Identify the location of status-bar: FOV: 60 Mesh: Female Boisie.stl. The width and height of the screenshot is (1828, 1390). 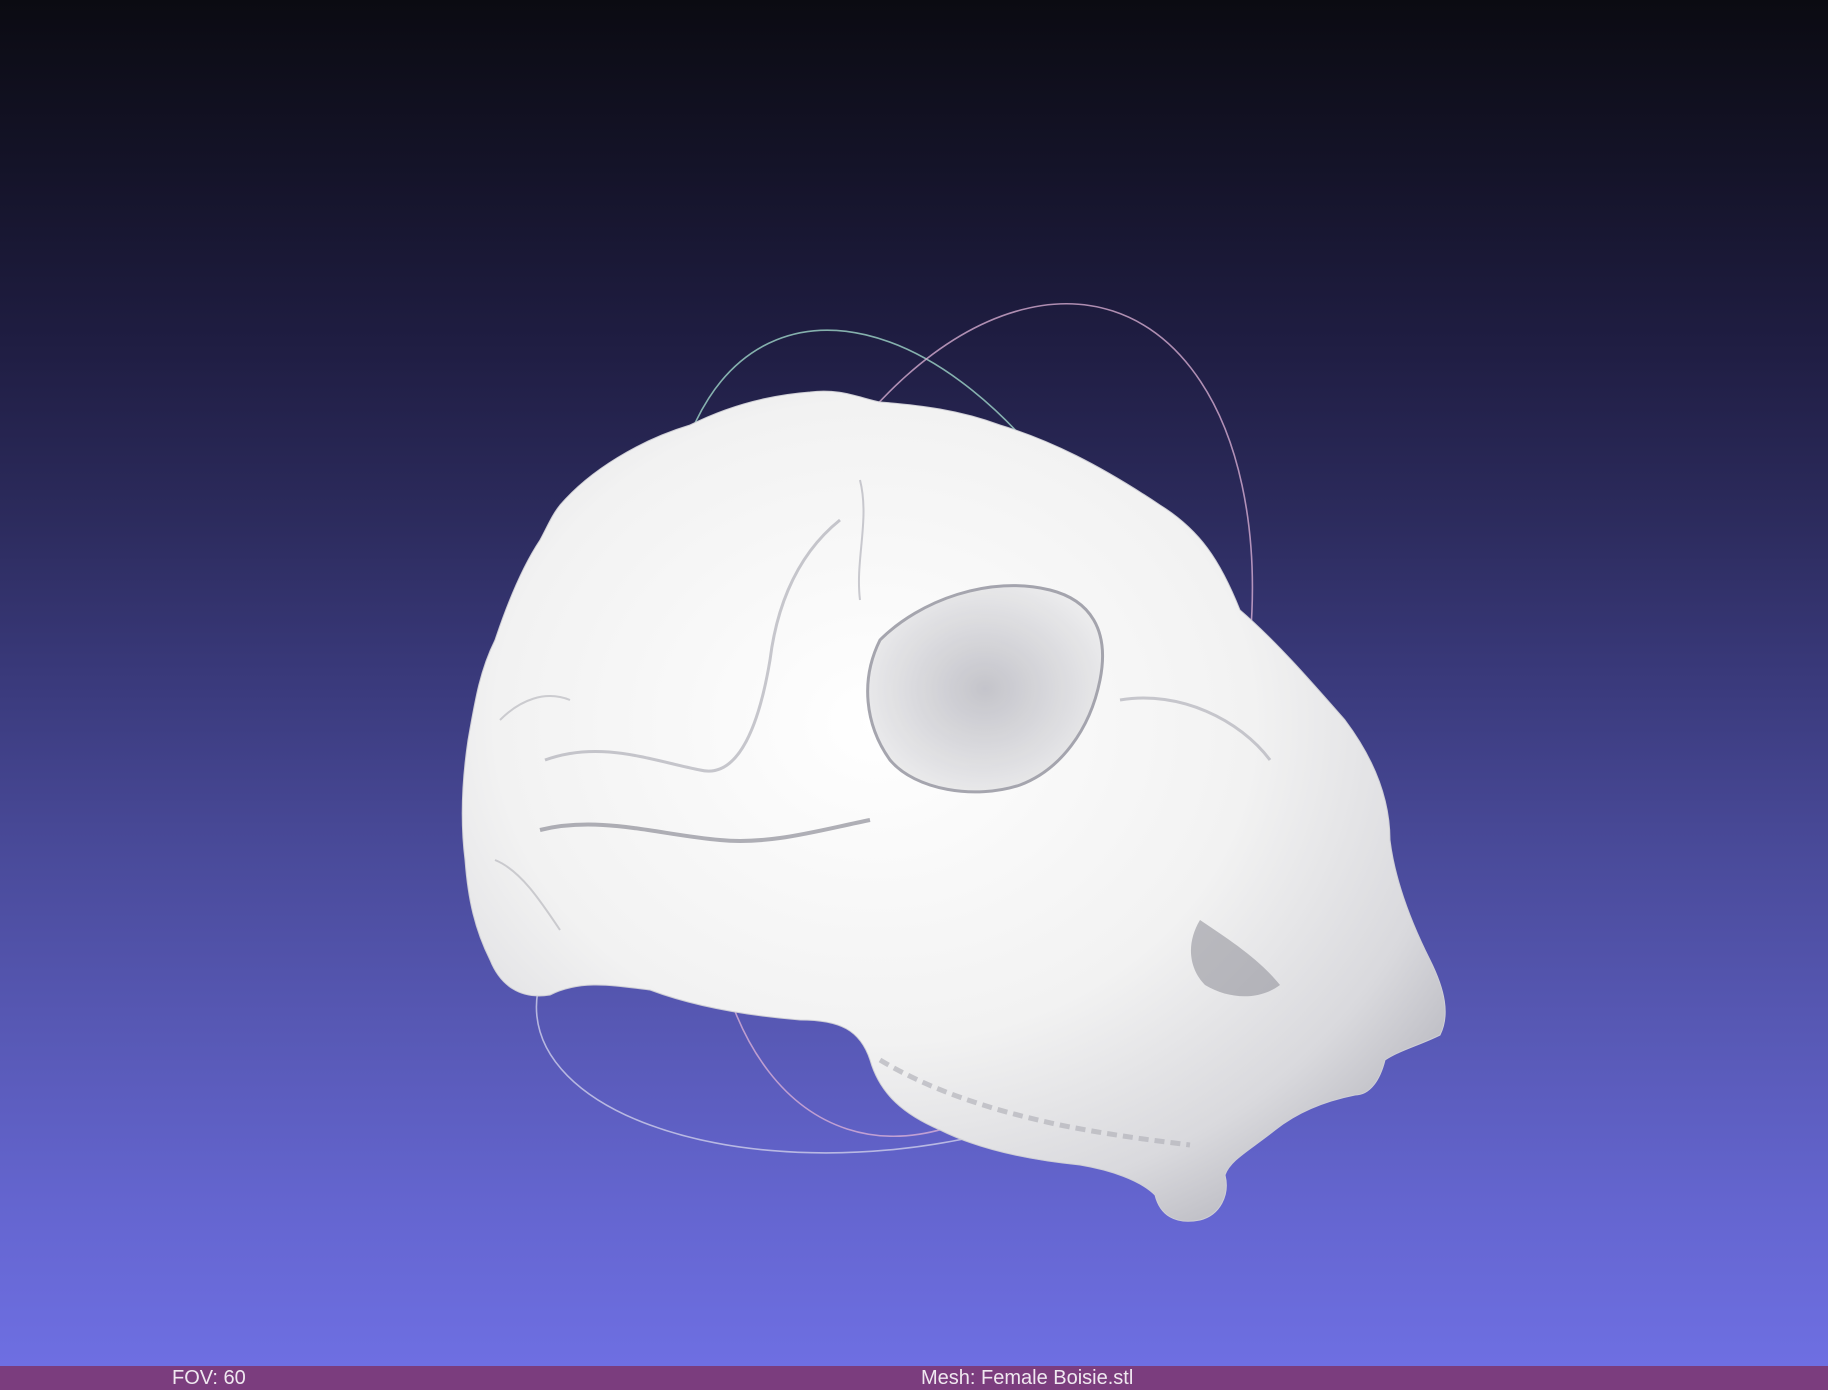
(914, 1378).